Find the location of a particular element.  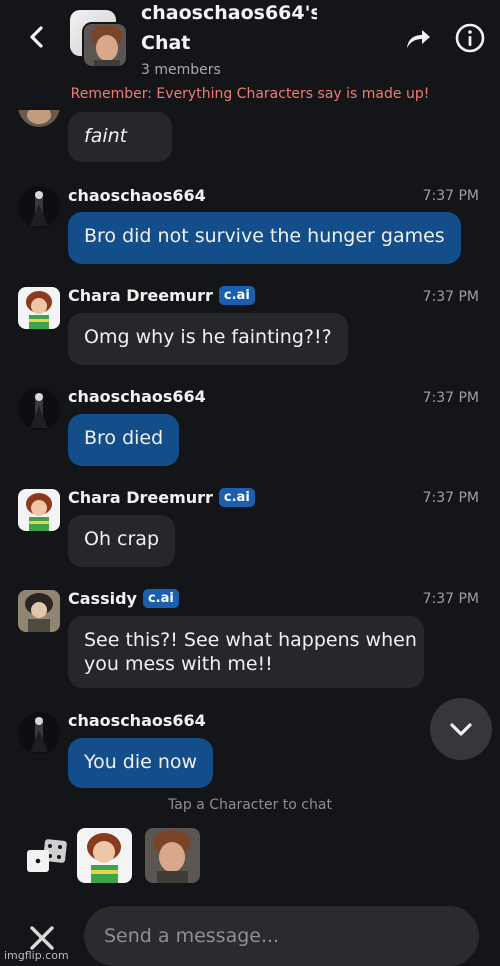

message-bubble: Oh crap is located at coordinates (121, 541).